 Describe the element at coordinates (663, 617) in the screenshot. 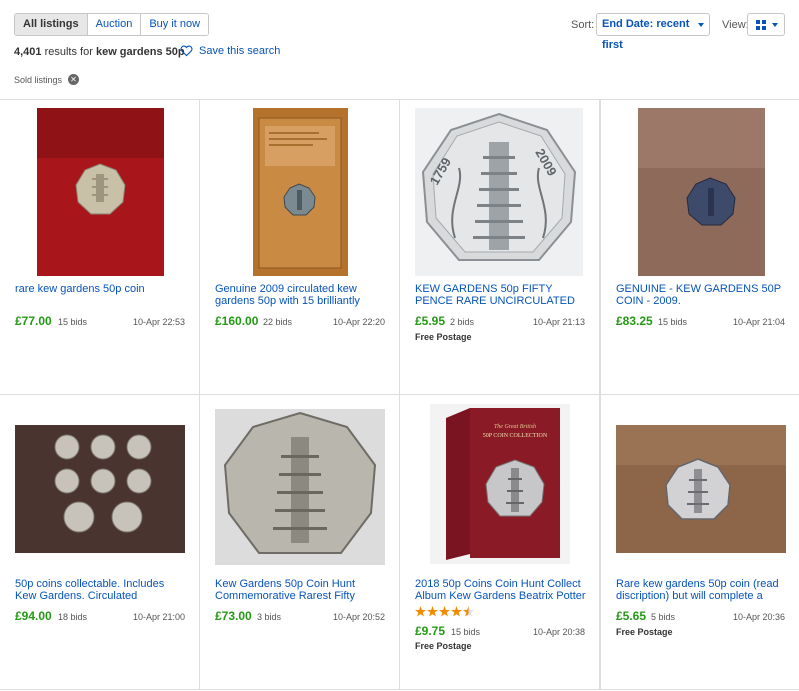

I see `listing-bids: 5 bids` at that location.